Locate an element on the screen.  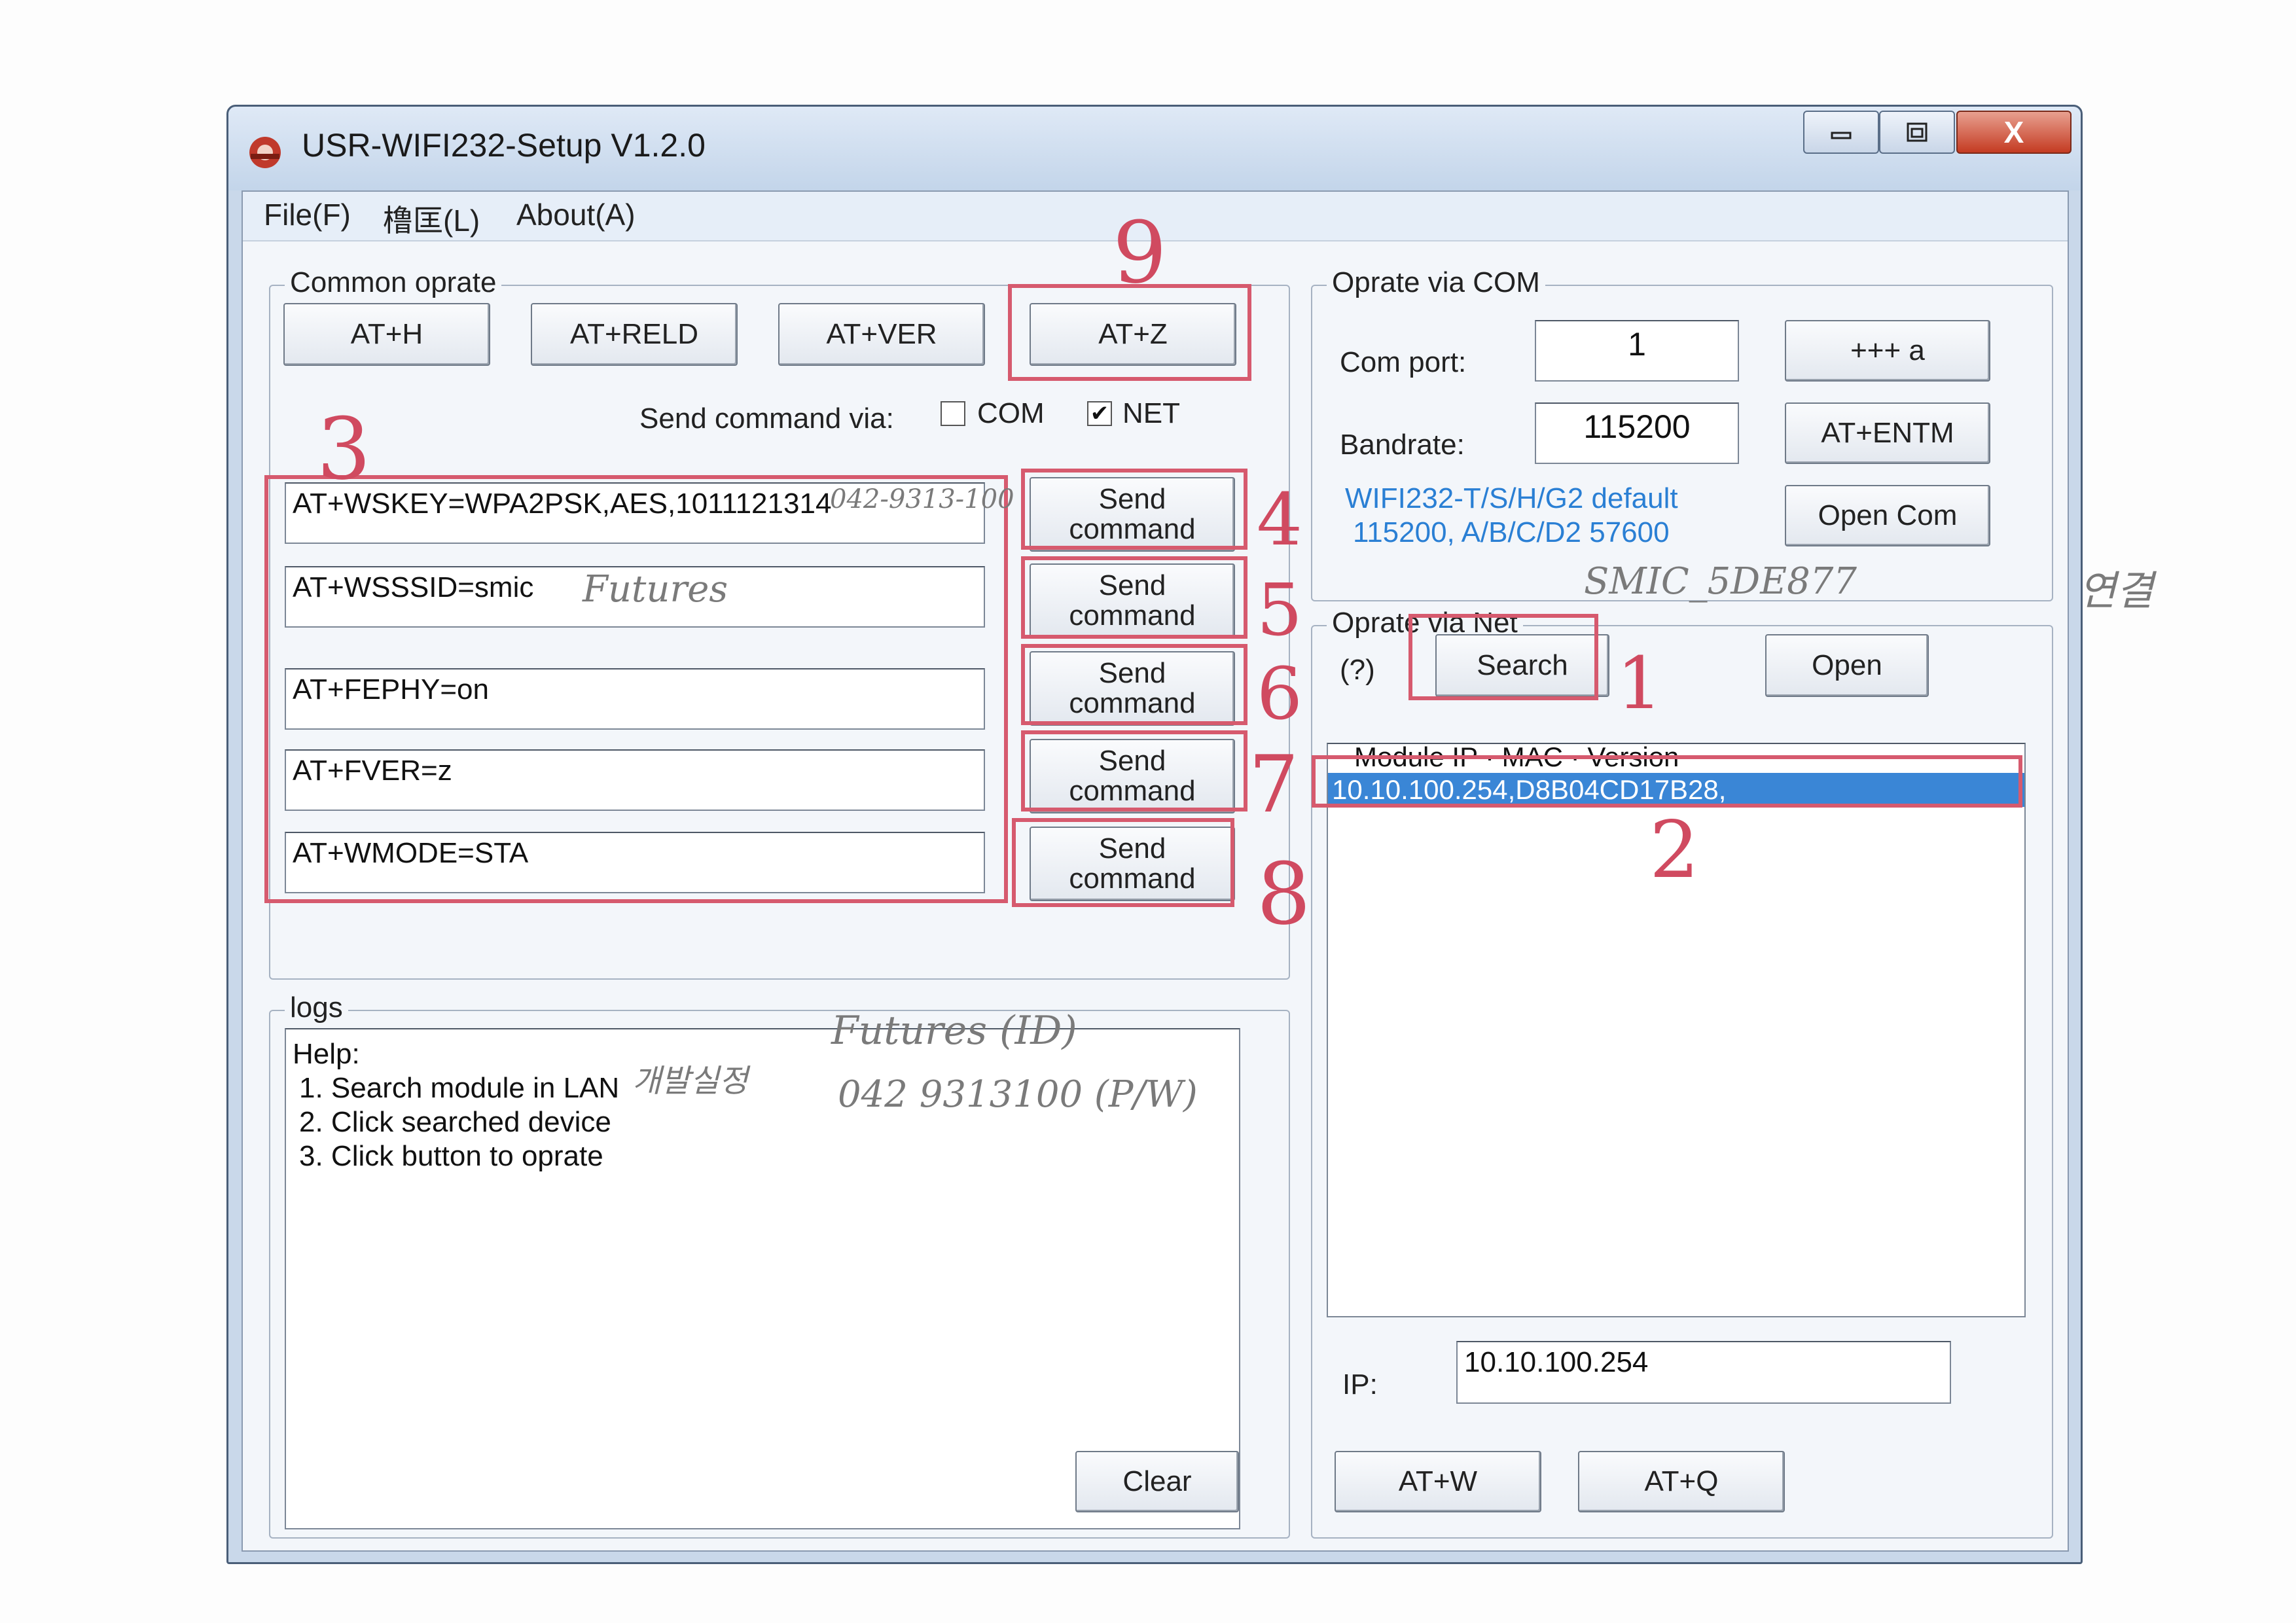
maximize-icon is located at coordinates (1917, 132).